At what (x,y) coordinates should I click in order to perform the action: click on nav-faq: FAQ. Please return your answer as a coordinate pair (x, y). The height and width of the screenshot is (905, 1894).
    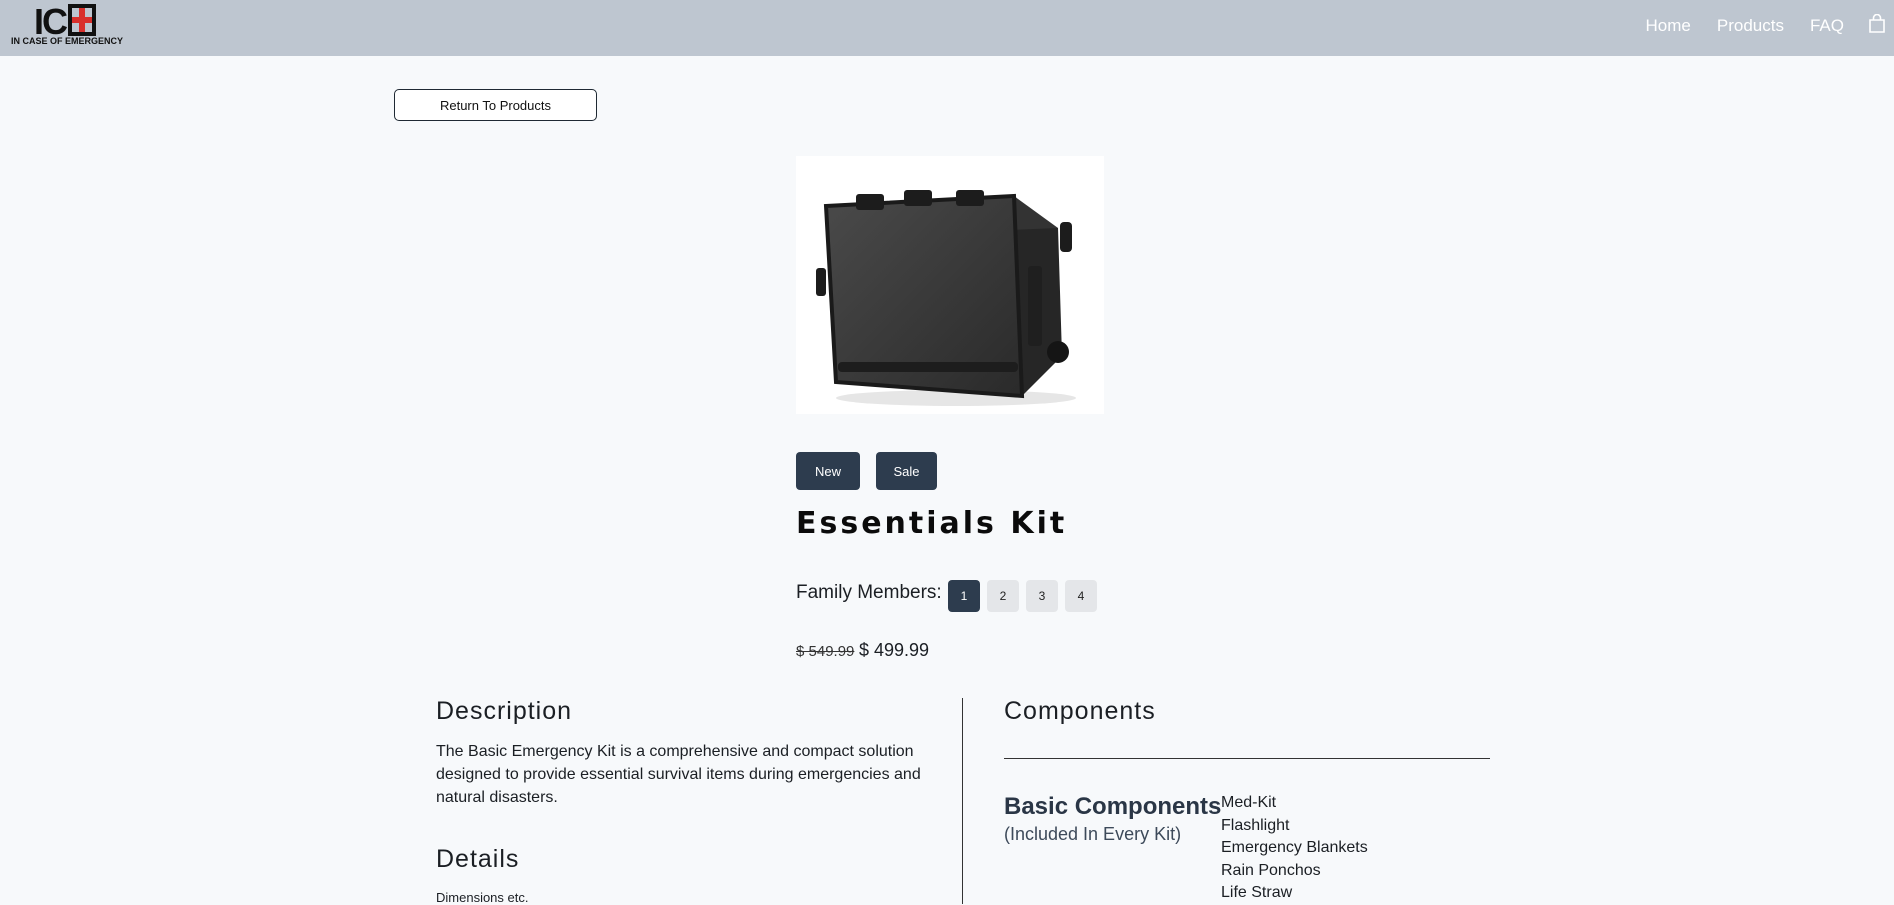
    Looking at the image, I should click on (1827, 26).